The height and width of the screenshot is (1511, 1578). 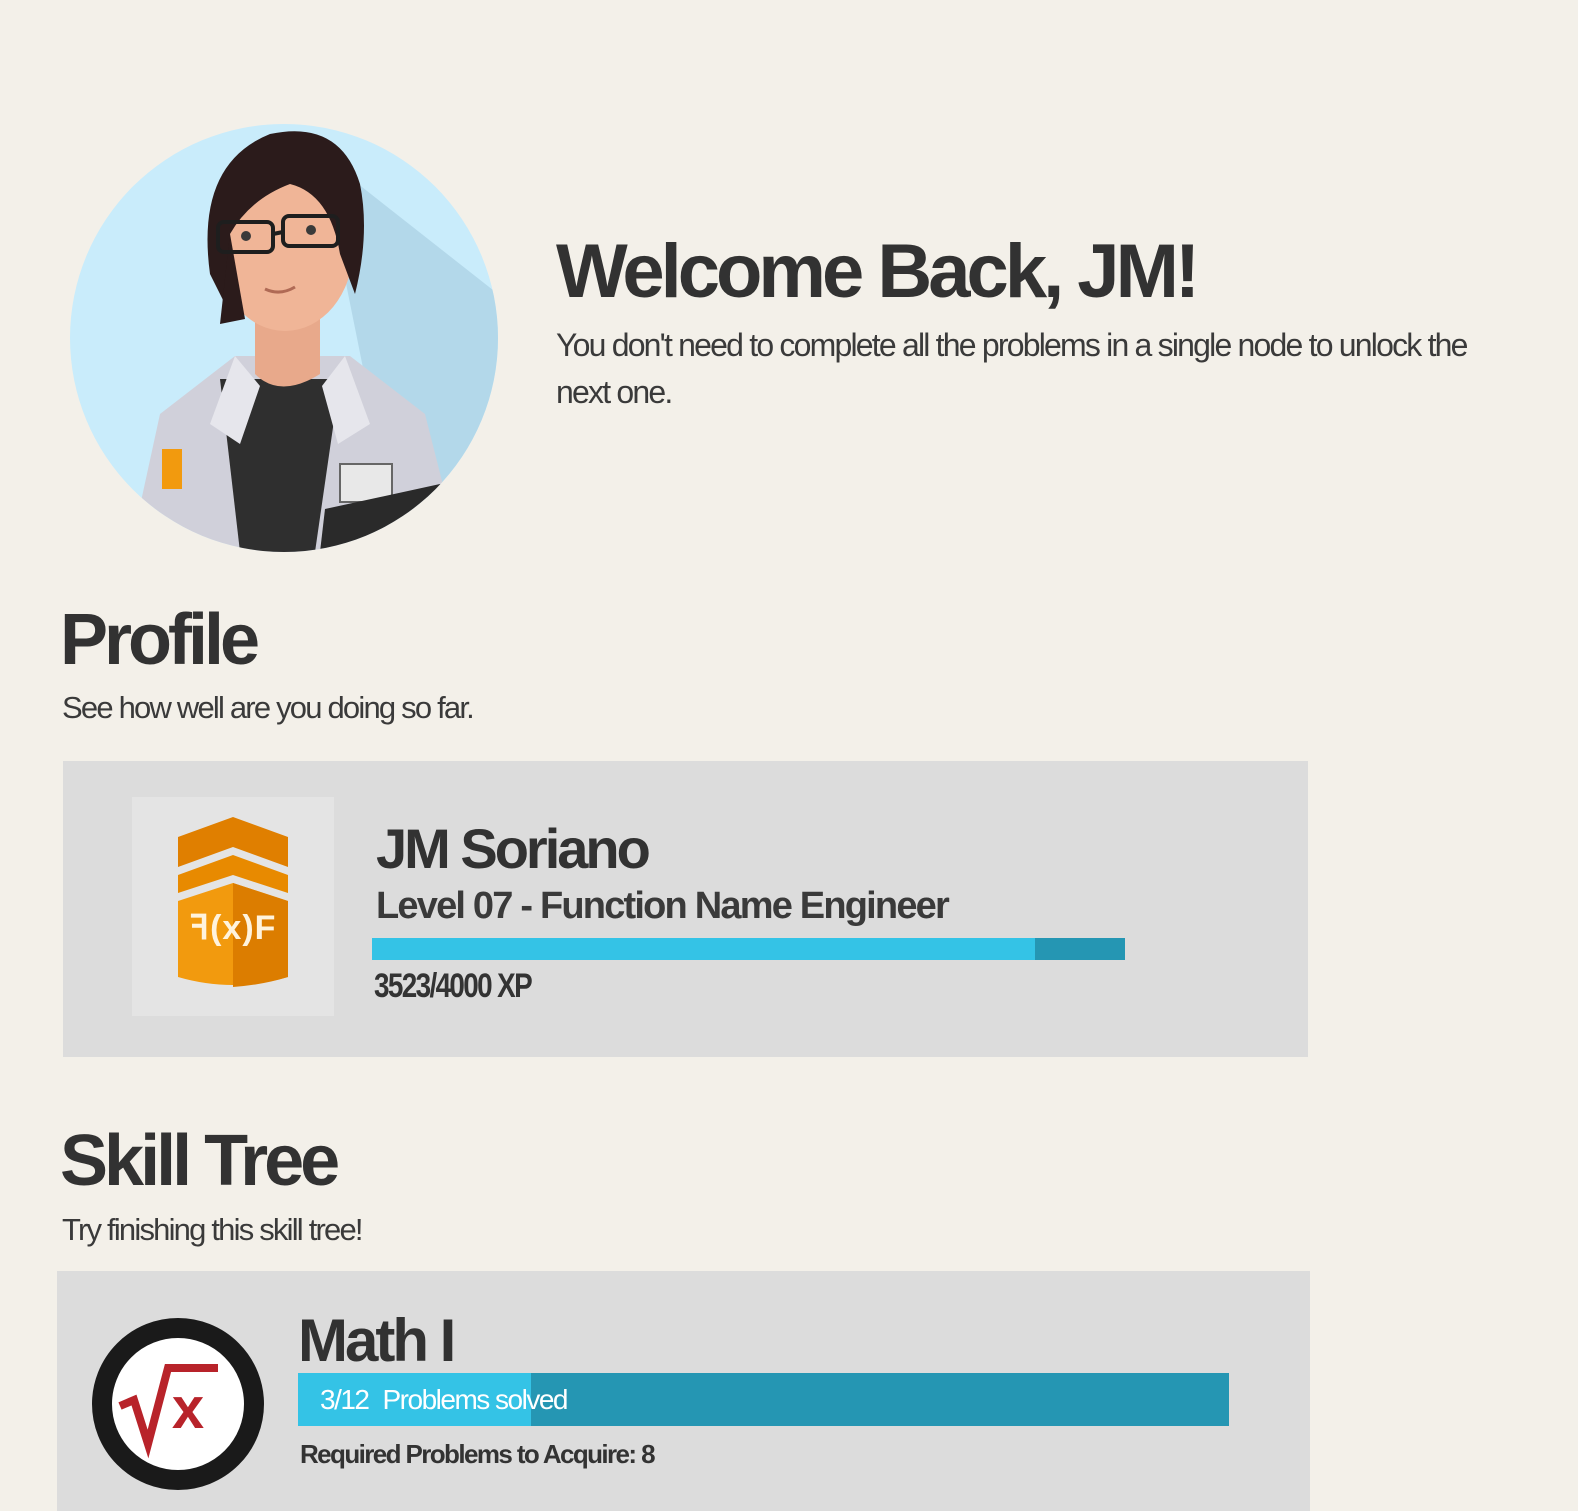 I want to click on square-root-x-icon: x, so click(x=178, y=1404).